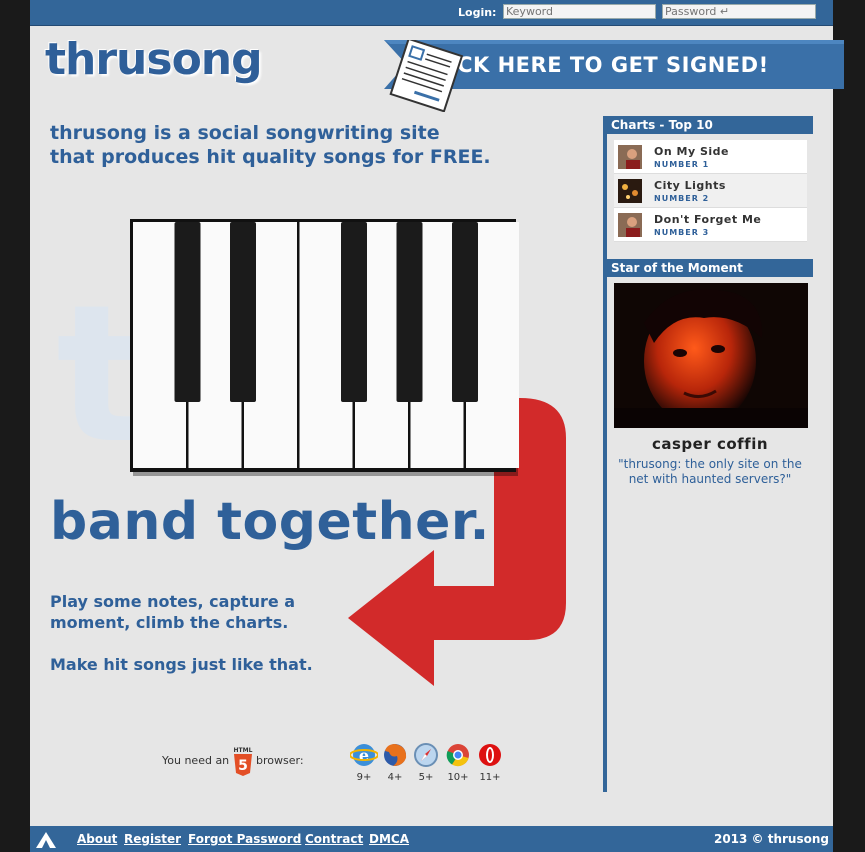 This screenshot has width=865, height=852. I want to click on opera-icon, so click(490, 755).